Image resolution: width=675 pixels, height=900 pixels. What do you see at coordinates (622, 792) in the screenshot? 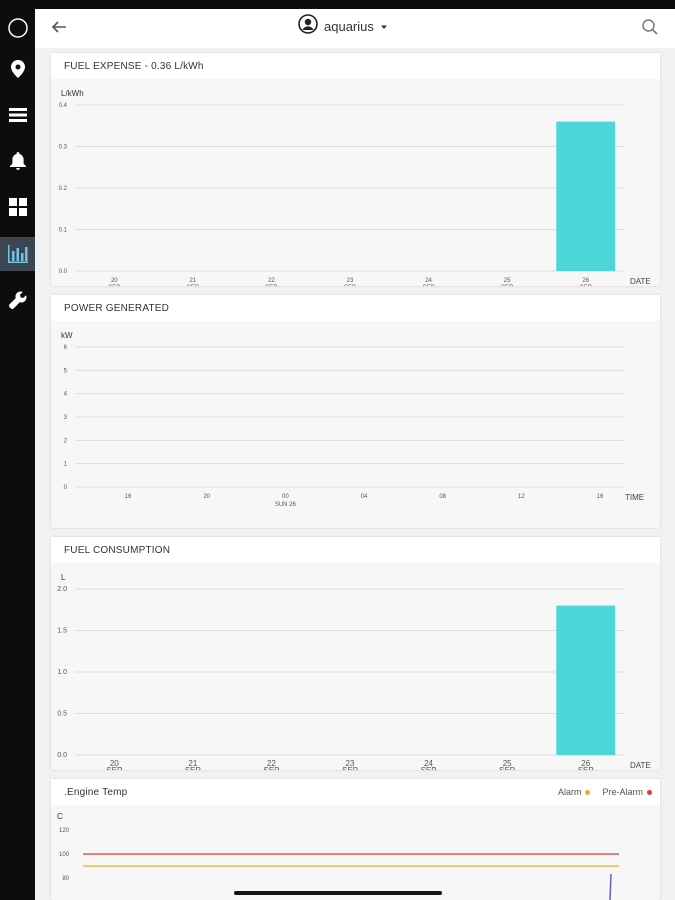
I see `legend-prealarm-label: Pre-Alarm` at bounding box center [622, 792].